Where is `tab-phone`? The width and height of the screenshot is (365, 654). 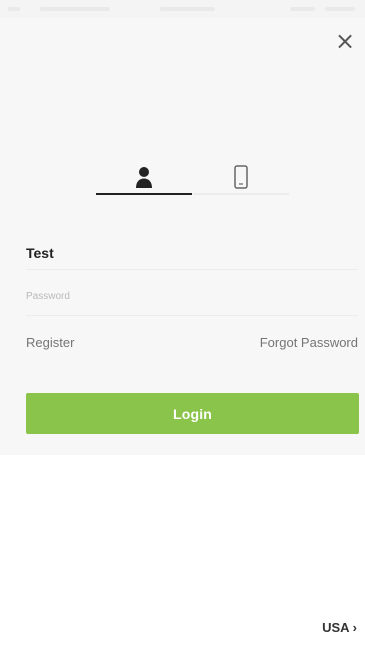 tab-phone is located at coordinates (241, 177).